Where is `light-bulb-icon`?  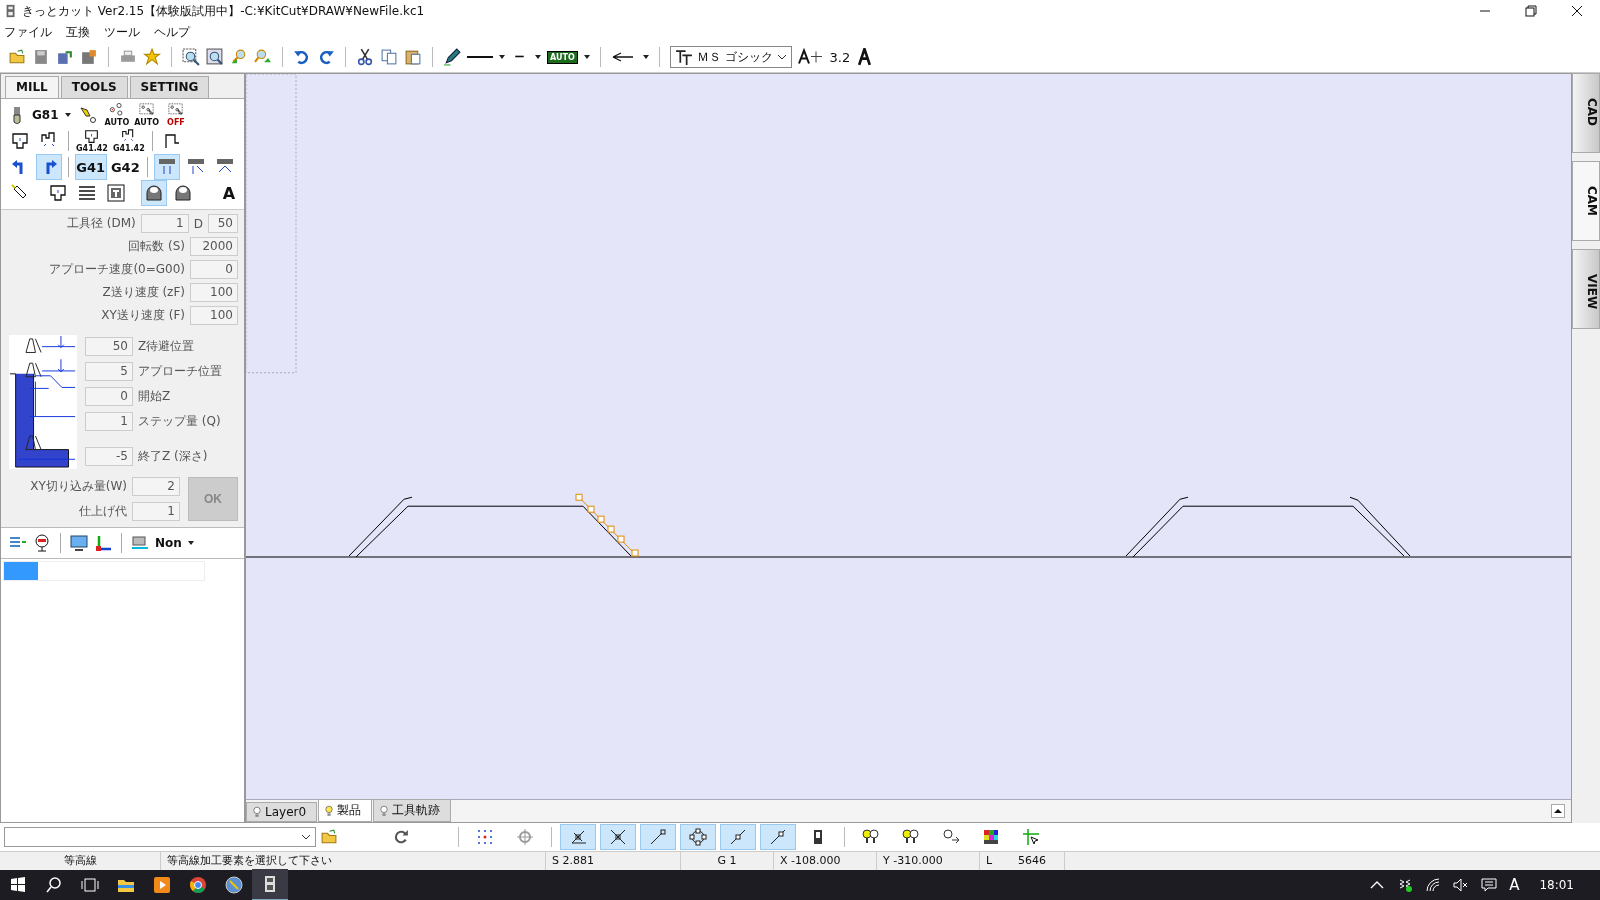
light-bulb-icon is located at coordinates (257, 812).